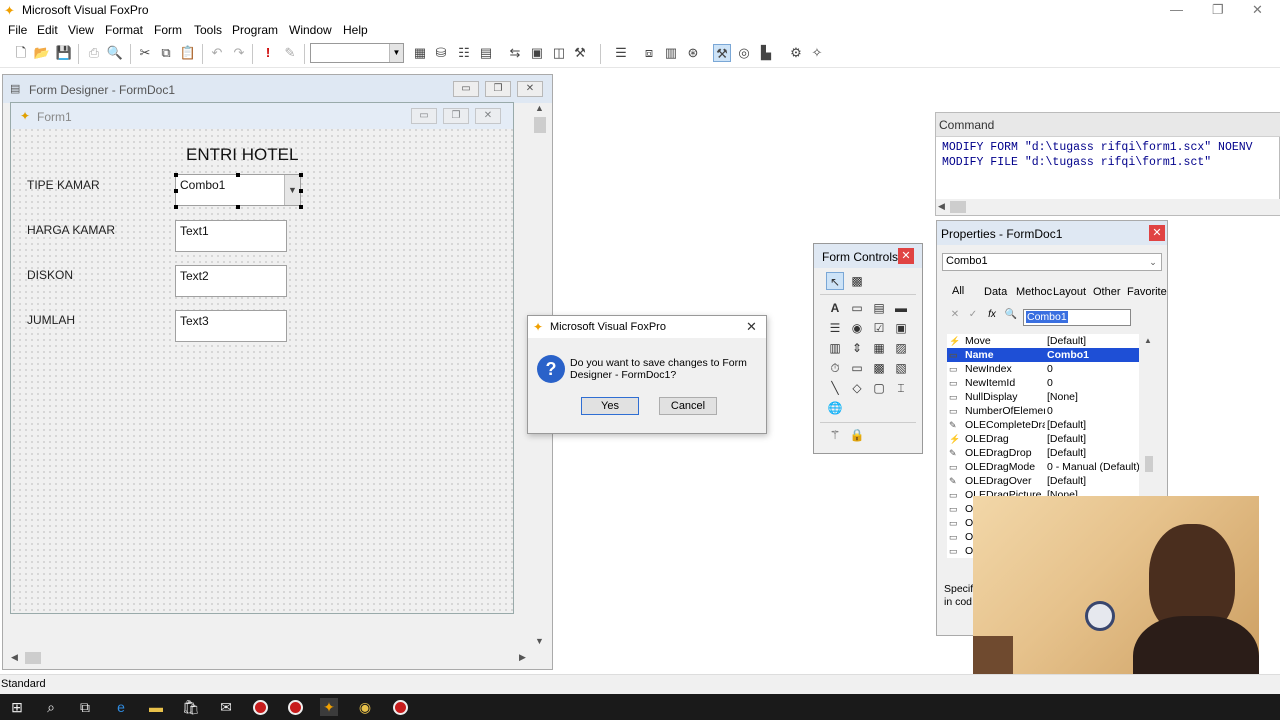 This screenshot has height=720, width=1280. I want to click on label-jumlah: JUMLAH, so click(51, 320).